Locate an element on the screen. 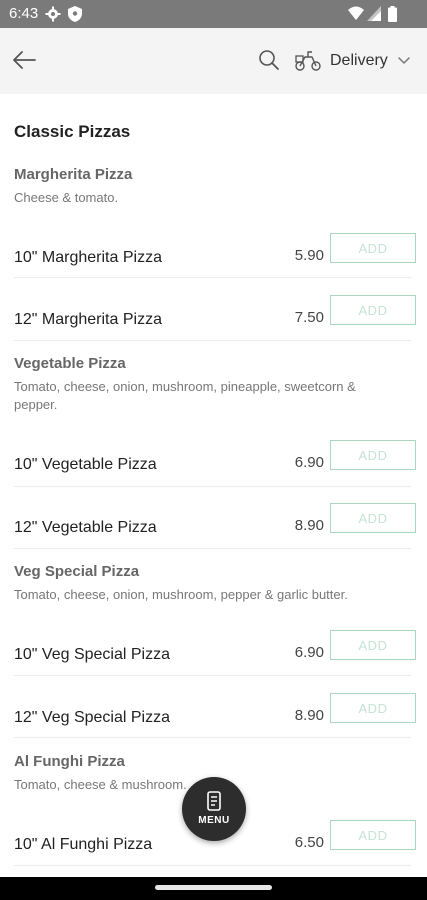  group-name: Vegetable Pizza is located at coordinates (70, 363).